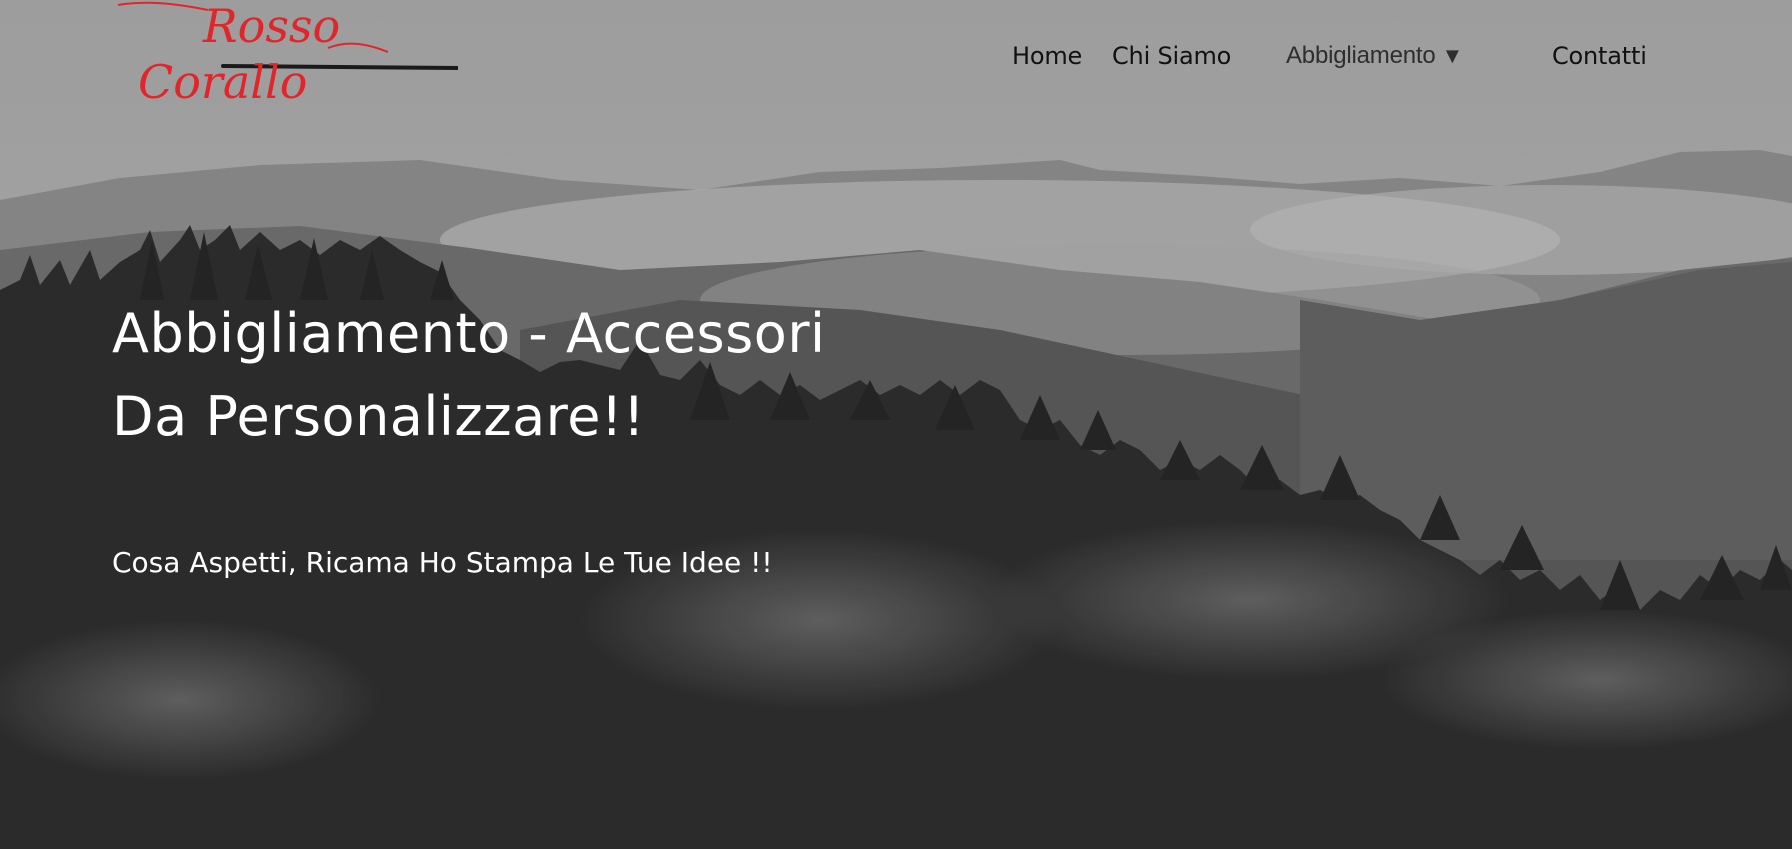 The image size is (1792, 849). I want to click on hero-title-line-2: Da Personalizzare!!, so click(379, 416).